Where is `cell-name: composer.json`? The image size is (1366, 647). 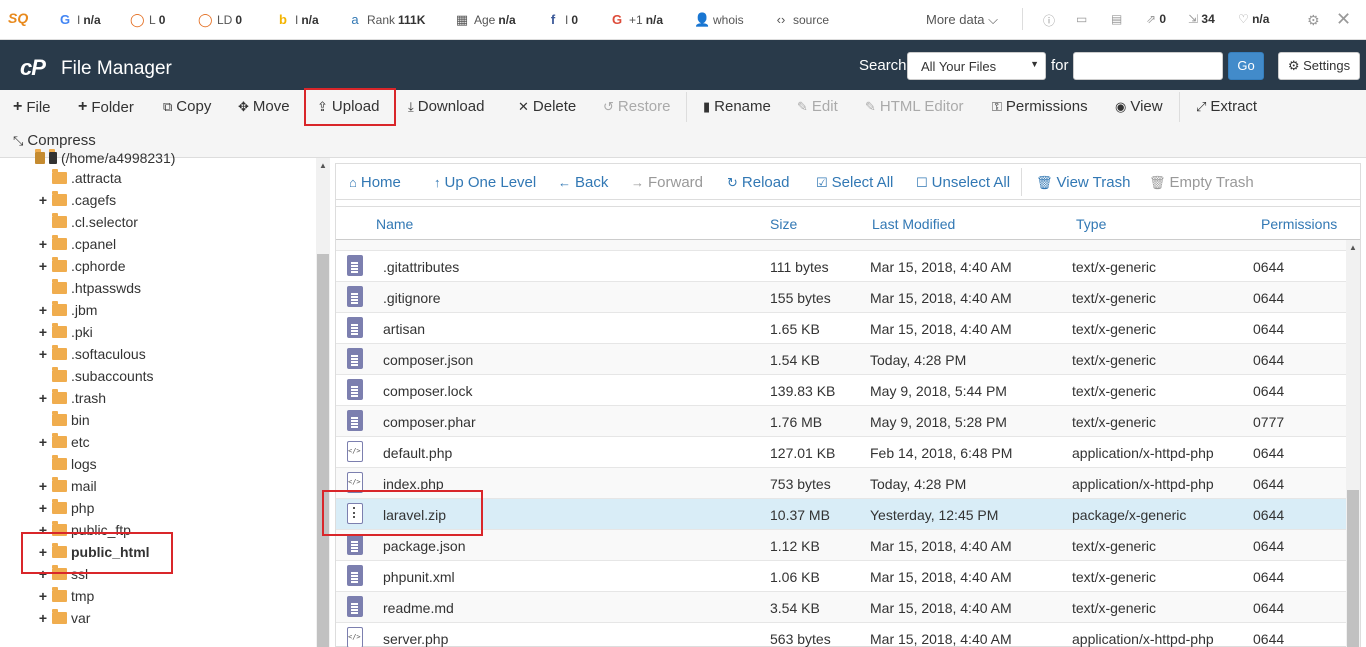 cell-name: composer.json is located at coordinates (428, 360).